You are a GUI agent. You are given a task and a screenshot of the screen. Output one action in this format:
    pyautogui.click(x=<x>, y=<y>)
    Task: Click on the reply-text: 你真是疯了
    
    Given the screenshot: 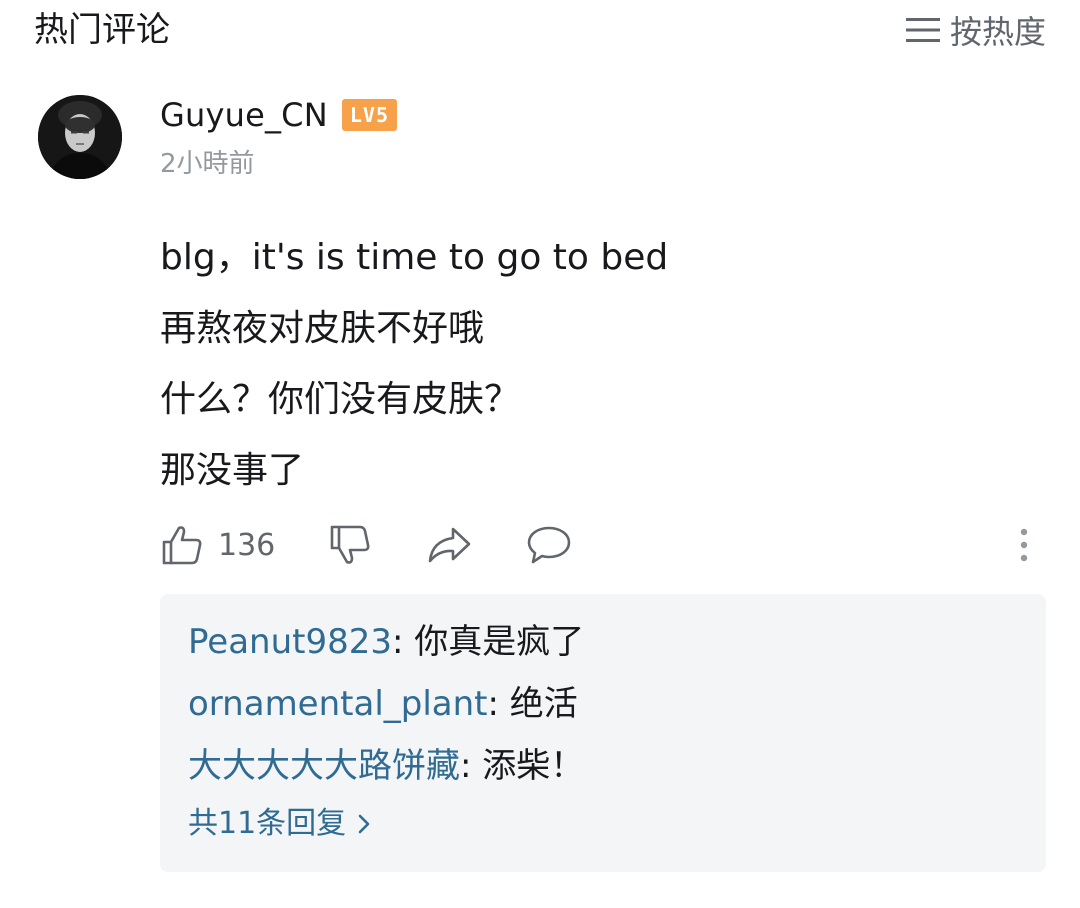 What is the action you would take?
    pyautogui.click(x=499, y=642)
    